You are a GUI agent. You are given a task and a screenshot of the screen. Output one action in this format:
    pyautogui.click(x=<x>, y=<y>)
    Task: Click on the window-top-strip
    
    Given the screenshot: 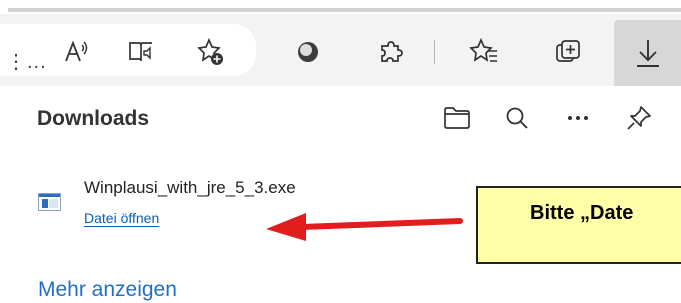 What is the action you would take?
    pyautogui.click(x=340, y=7)
    